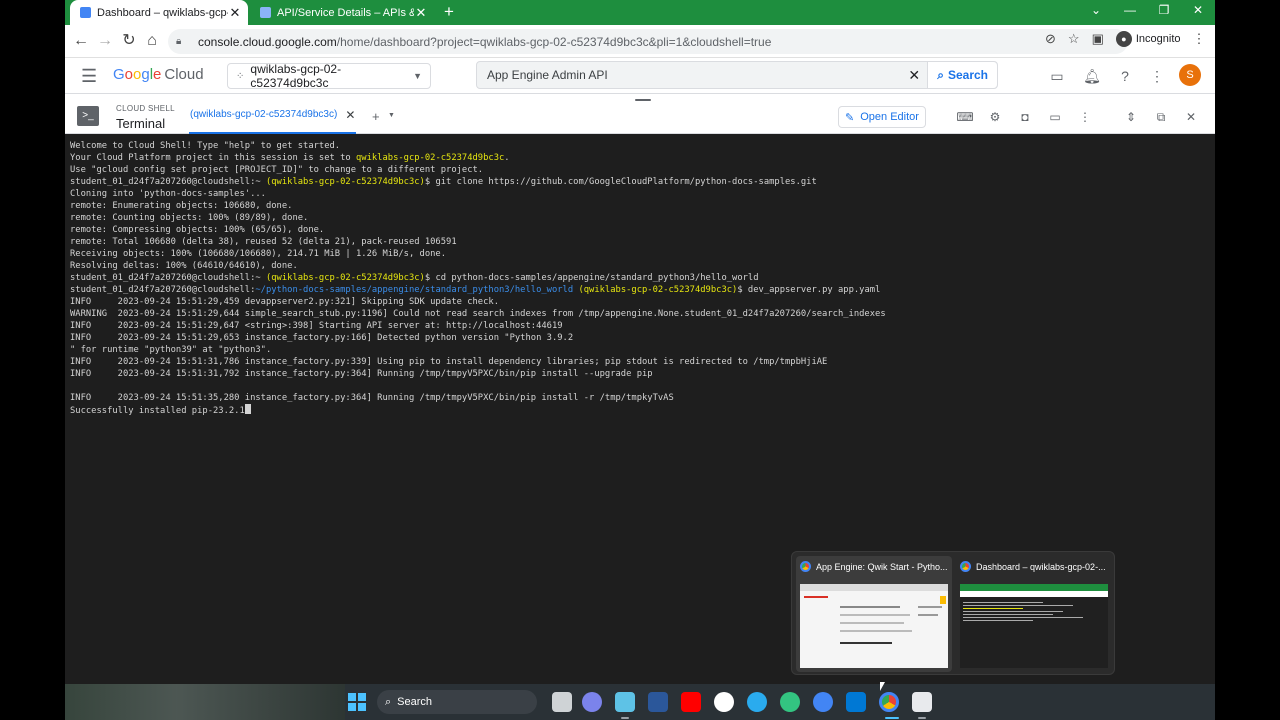 Image resolution: width=1280 pixels, height=720 pixels. Describe the element at coordinates (1148, 39) in the screenshot. I see `incognito-badge: ● Incognito` at that location.